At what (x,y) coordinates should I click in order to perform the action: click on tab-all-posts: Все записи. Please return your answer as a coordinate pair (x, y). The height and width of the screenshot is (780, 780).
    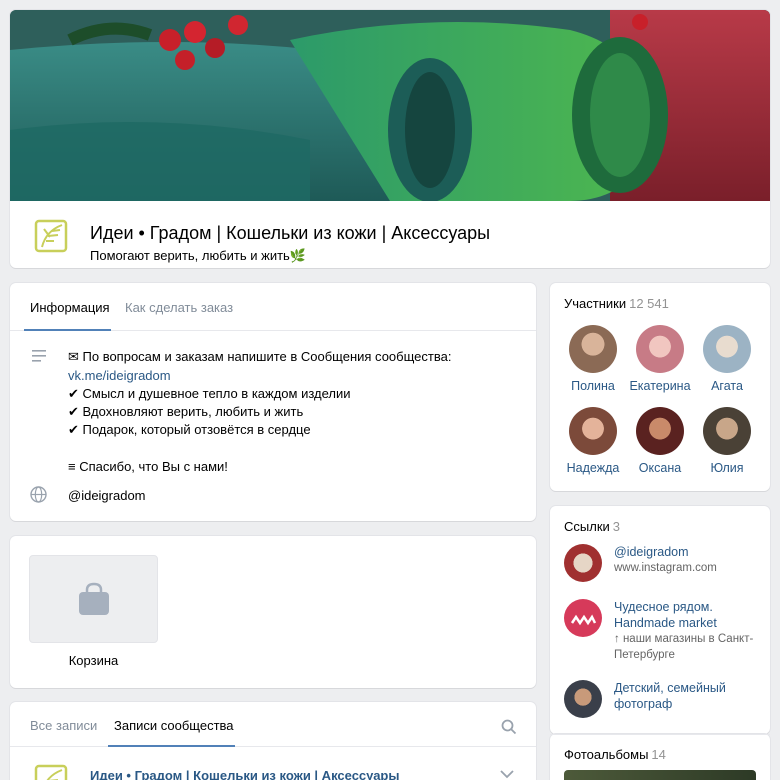
    Looking at the image, I should click on (63, 725).